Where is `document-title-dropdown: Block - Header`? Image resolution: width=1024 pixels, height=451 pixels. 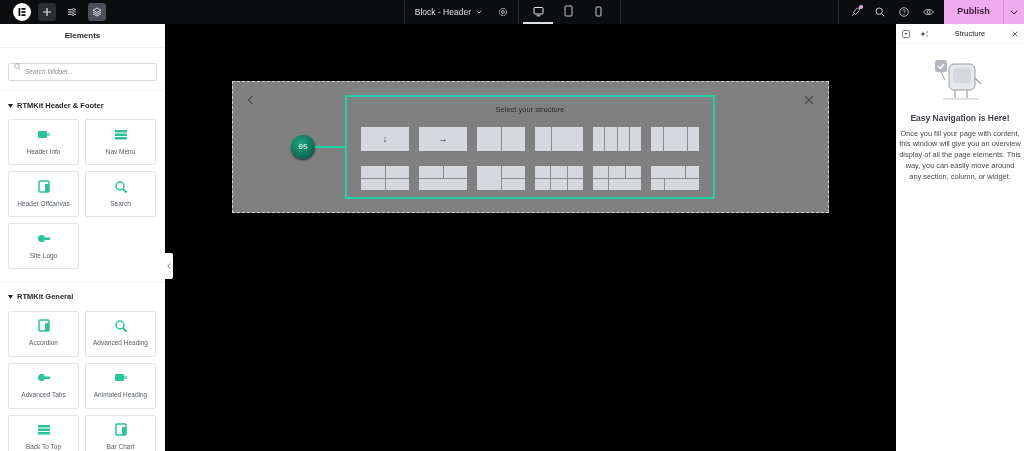 document-title-dropdown: Block - Header is located at coordinates (448, 12).